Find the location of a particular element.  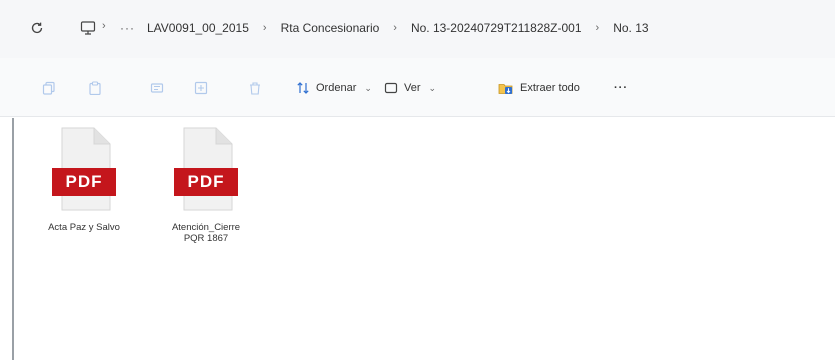

share-button is located at coordinates (201, 88).